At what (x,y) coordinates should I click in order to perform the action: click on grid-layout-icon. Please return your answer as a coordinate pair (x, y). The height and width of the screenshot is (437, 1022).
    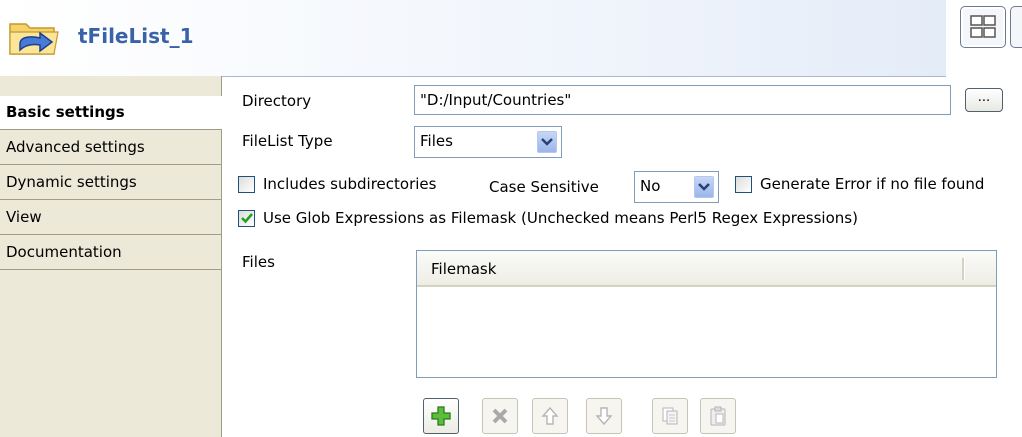
    Looking at the image, I should click on (983, 26).